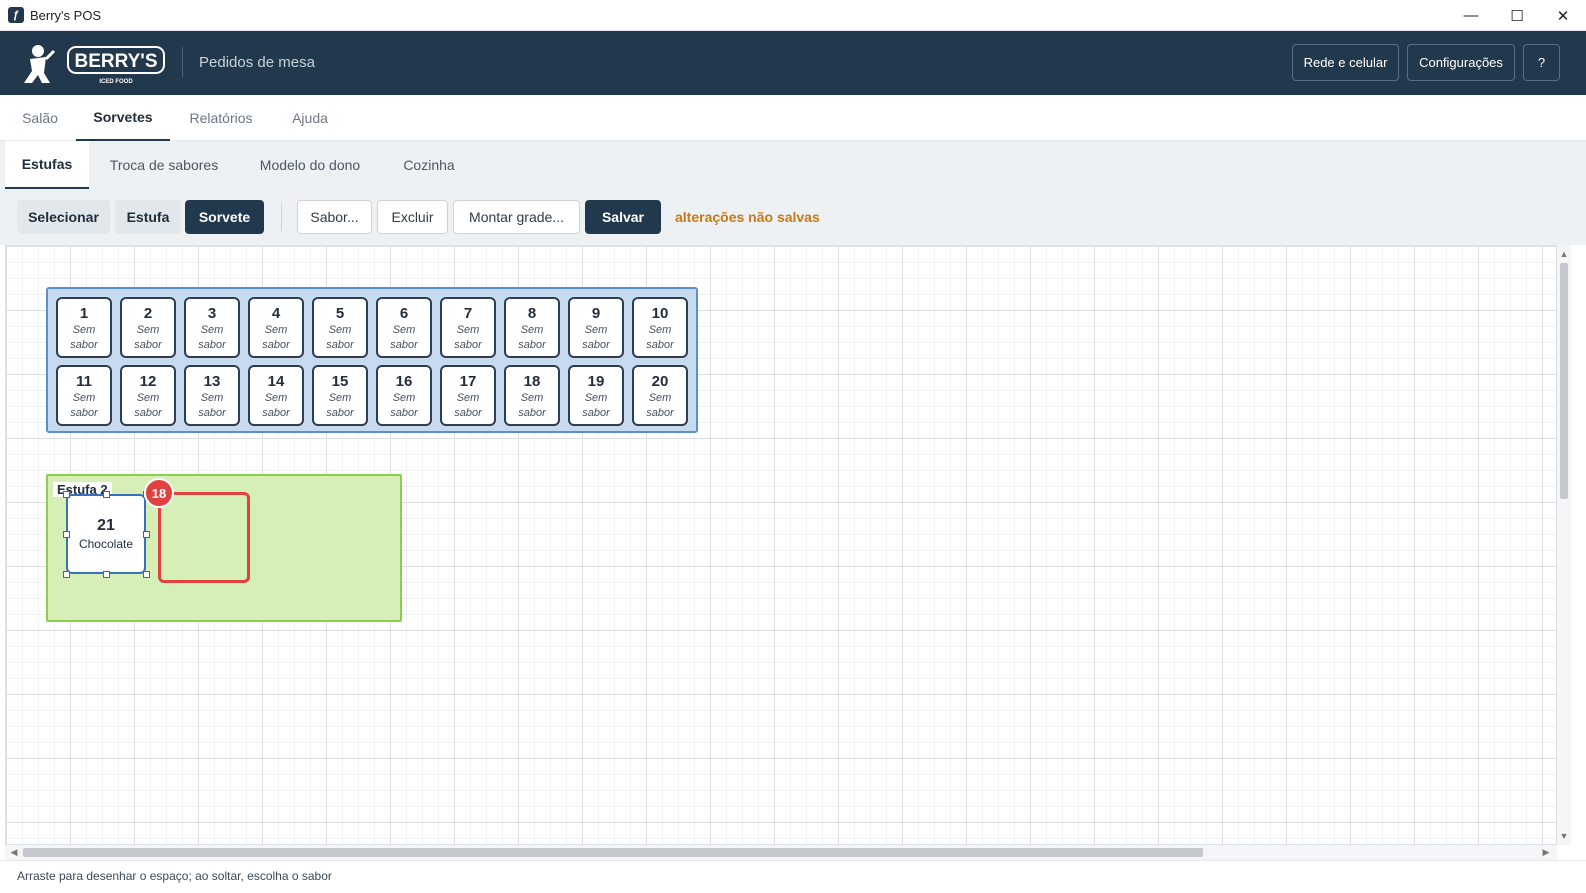 The image size is (1586, 893). I want to click on ice-cream-slot: 19 Sem sabor, so click(596, 395).